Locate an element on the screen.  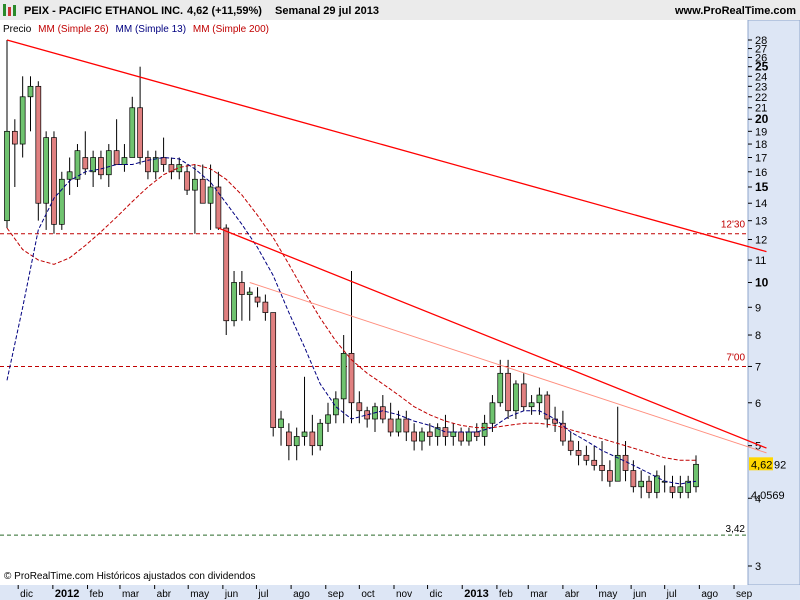
level-label: 7'00 is located at coordinates (735, 357).